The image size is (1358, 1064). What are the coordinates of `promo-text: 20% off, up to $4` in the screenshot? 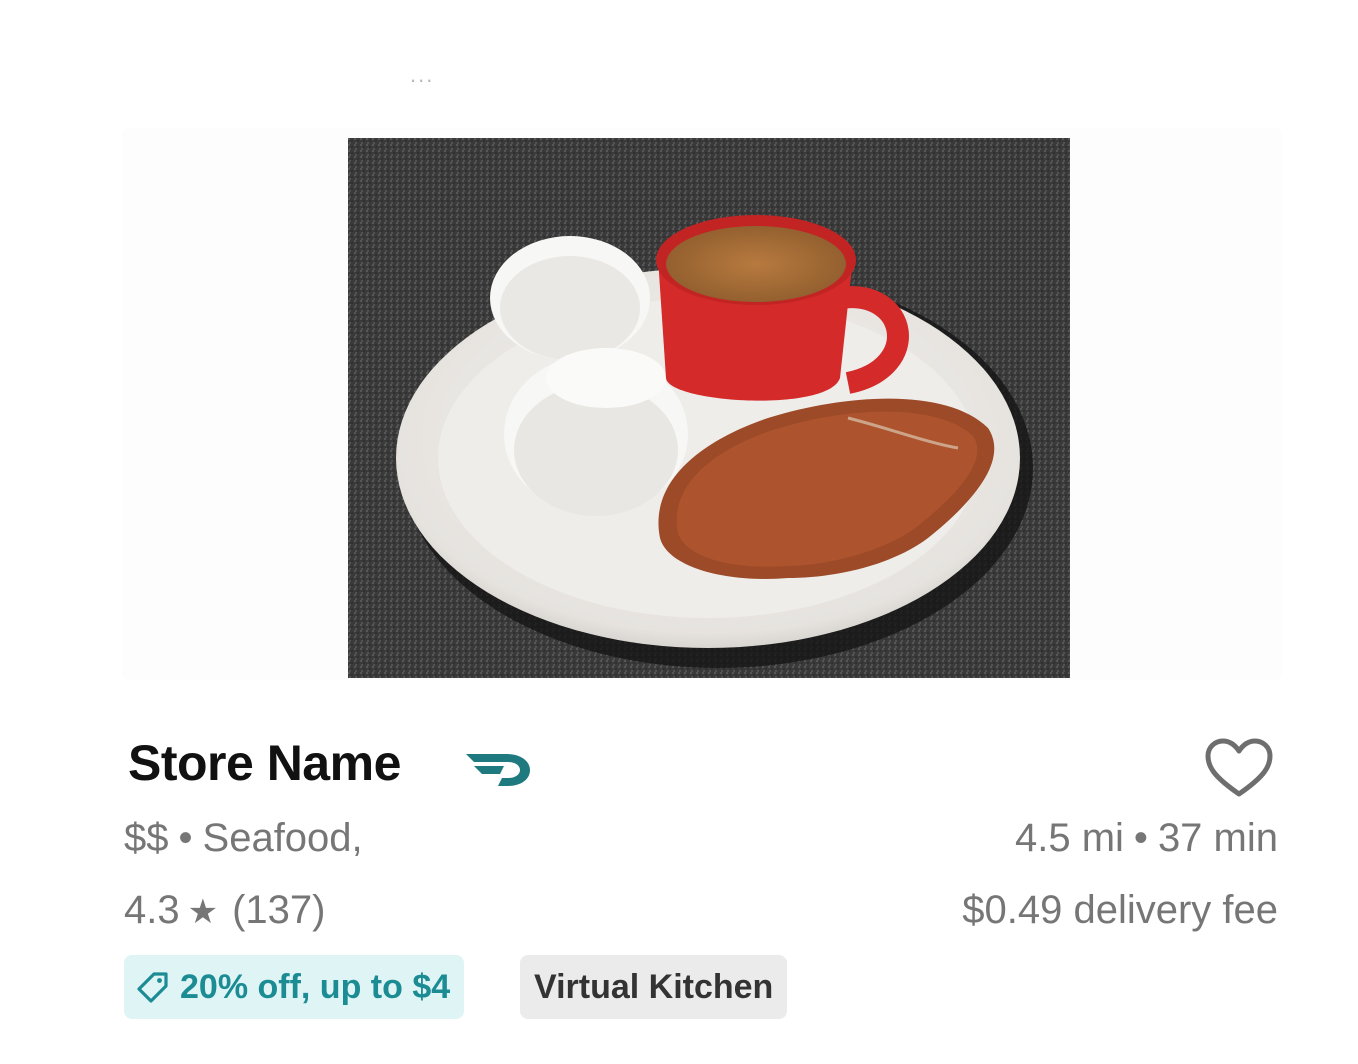 It's located at (315, 986).